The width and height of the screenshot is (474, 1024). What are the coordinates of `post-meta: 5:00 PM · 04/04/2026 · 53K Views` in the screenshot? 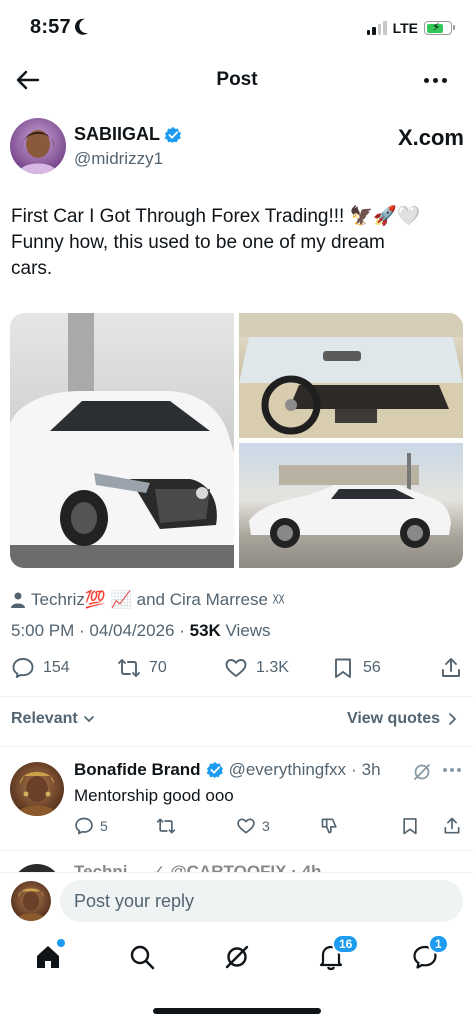 It's located at (141, 631).